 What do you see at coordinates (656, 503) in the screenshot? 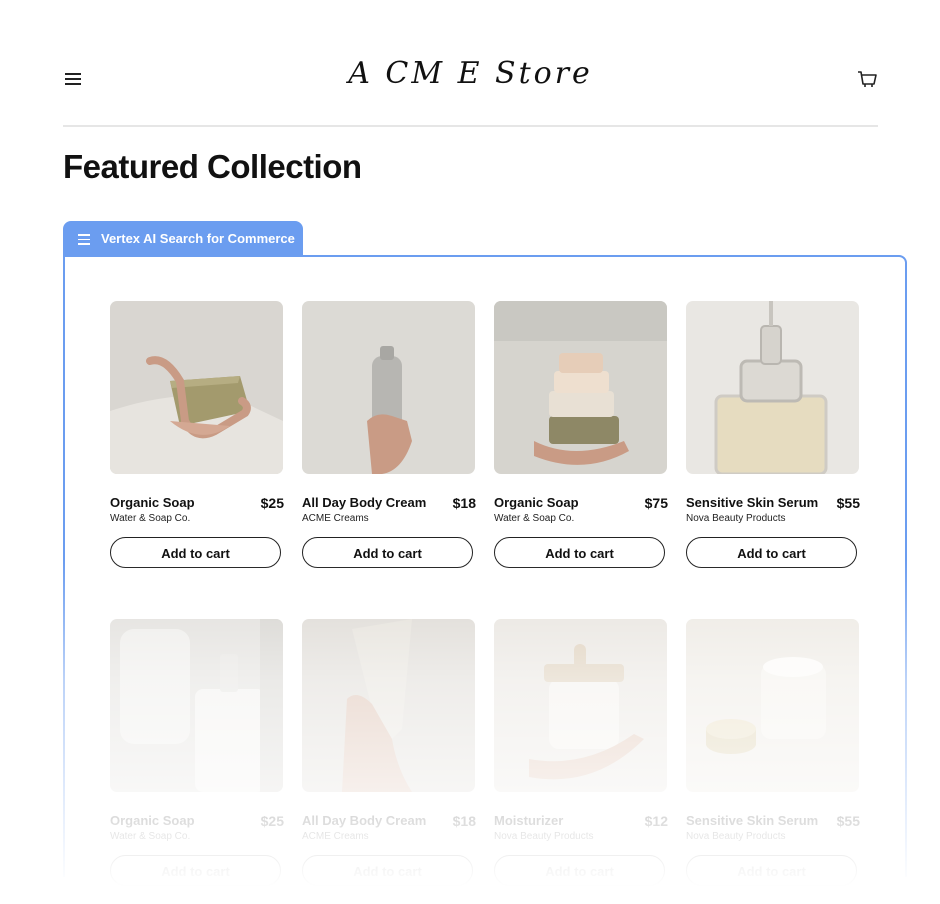
I see `product-price: $75` at bounding box center [656, 503].